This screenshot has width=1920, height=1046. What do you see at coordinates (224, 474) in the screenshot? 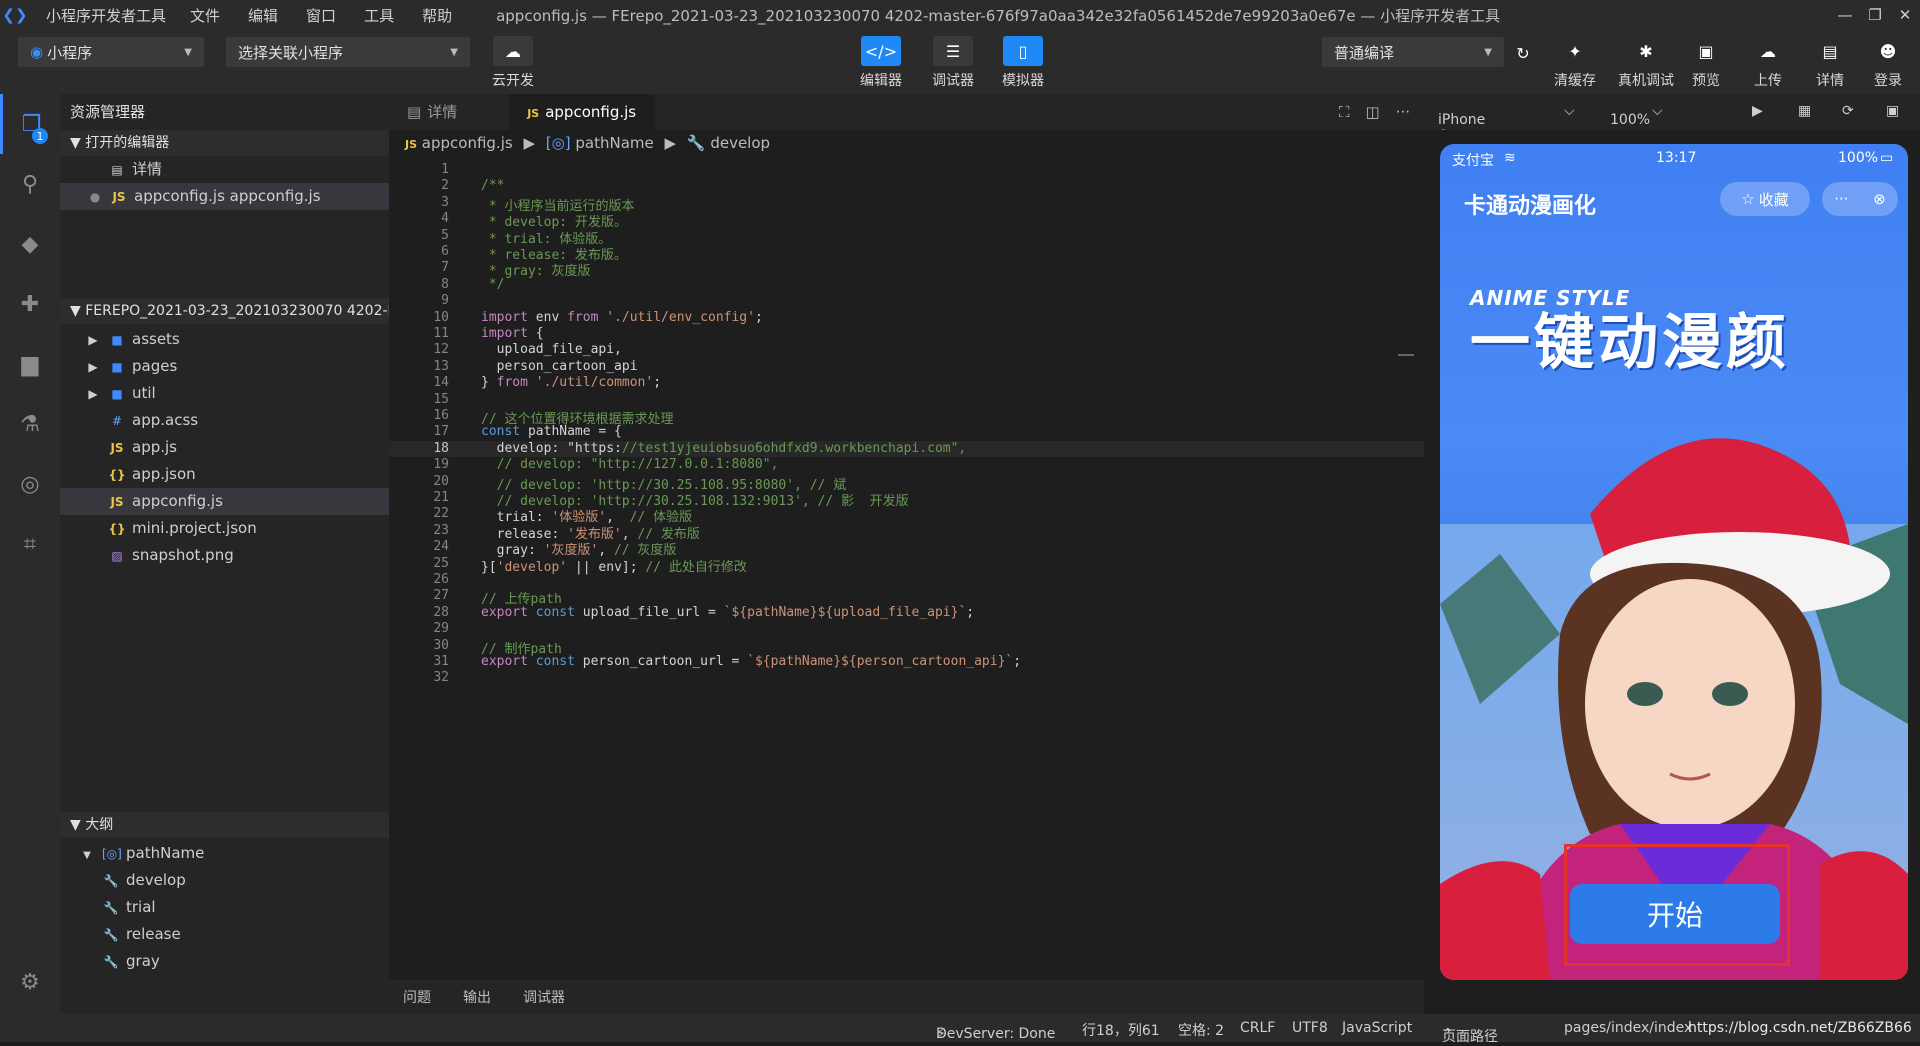
I see `tree-item-app-json: {} app.json` at bounding box center [224, 474].